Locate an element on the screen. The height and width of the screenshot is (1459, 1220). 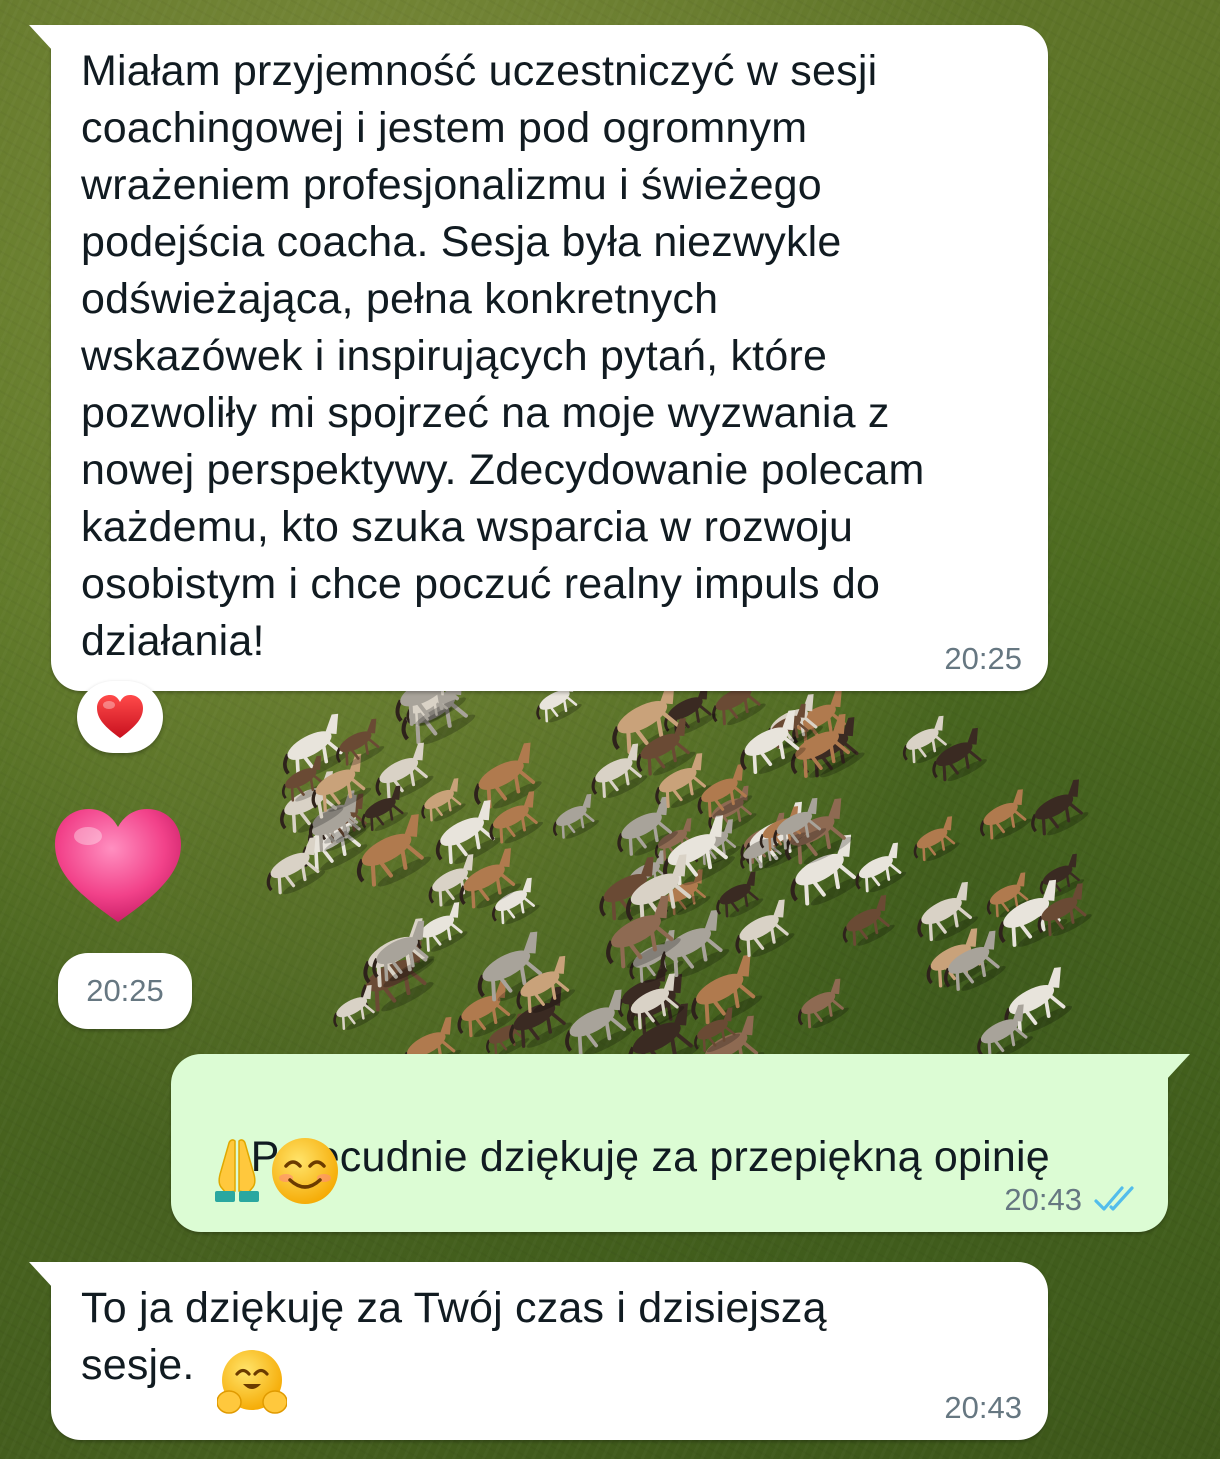
message-timestamp: 20:25 is located at coordinates (983, 658).